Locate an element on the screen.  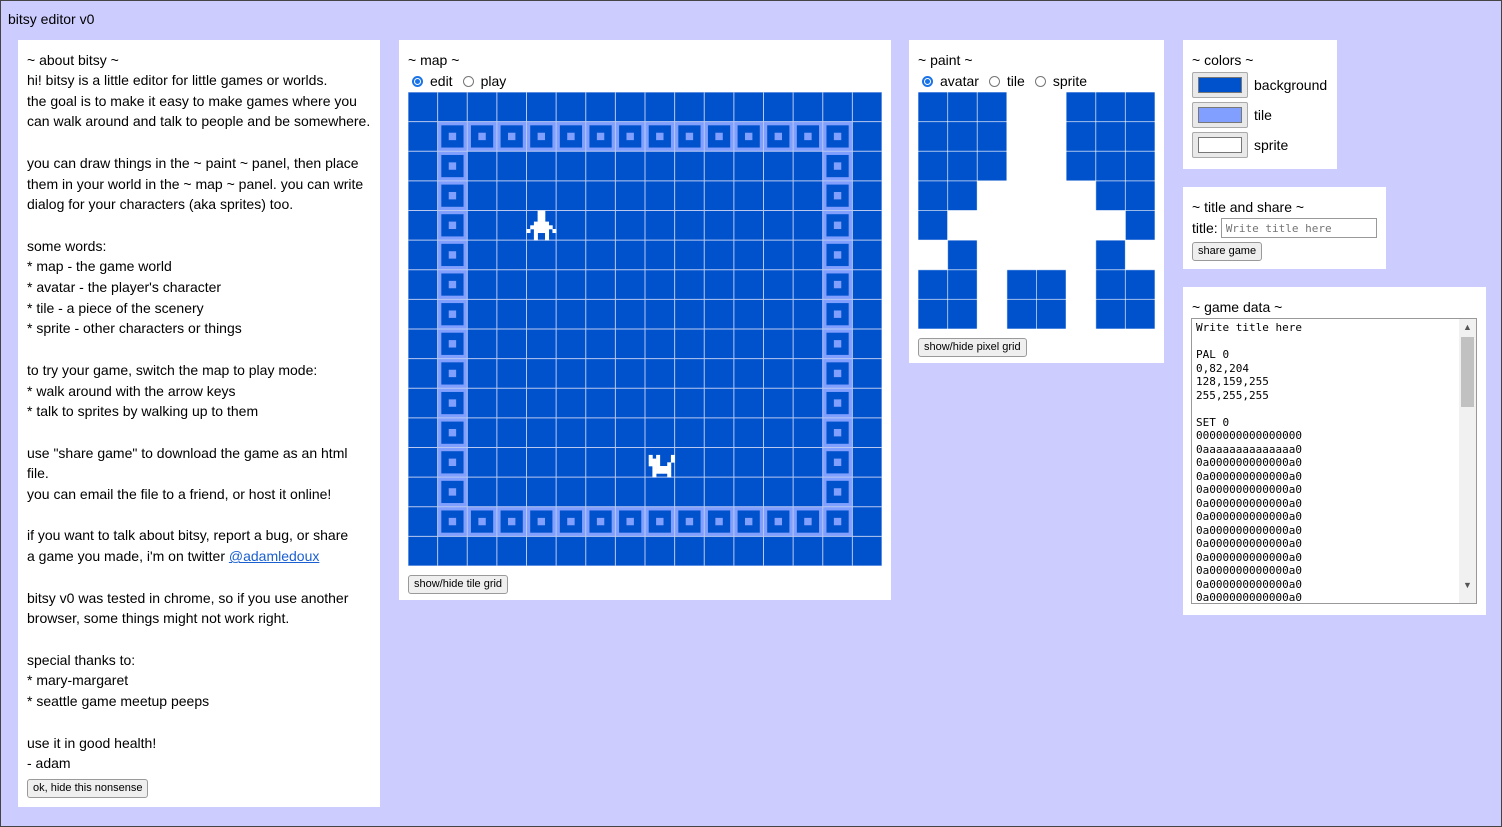
hide-about-button: ok, hide this nonsense is located at coordinates (88, 788).